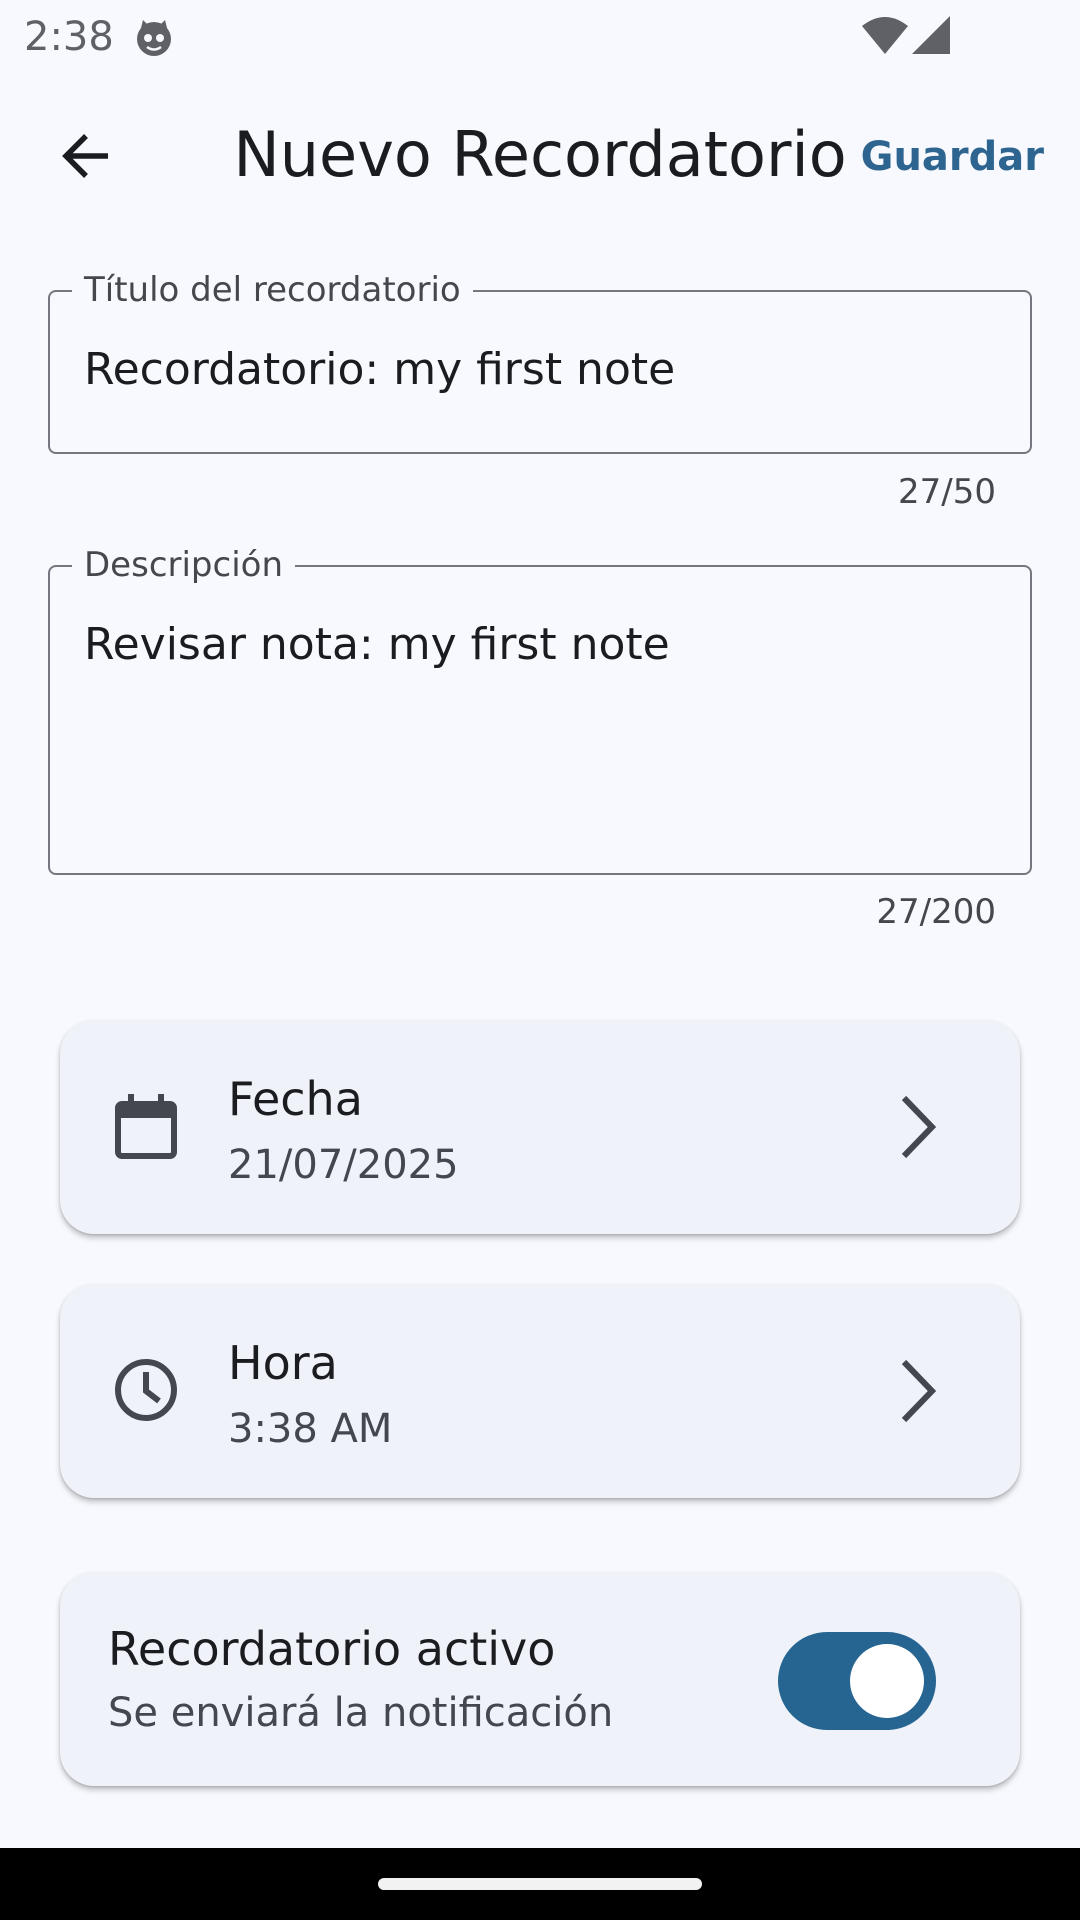 Image resolution: width=1080 pixels, height=1920 pixels. I want to click on wifi-icon, so click(885, 35).